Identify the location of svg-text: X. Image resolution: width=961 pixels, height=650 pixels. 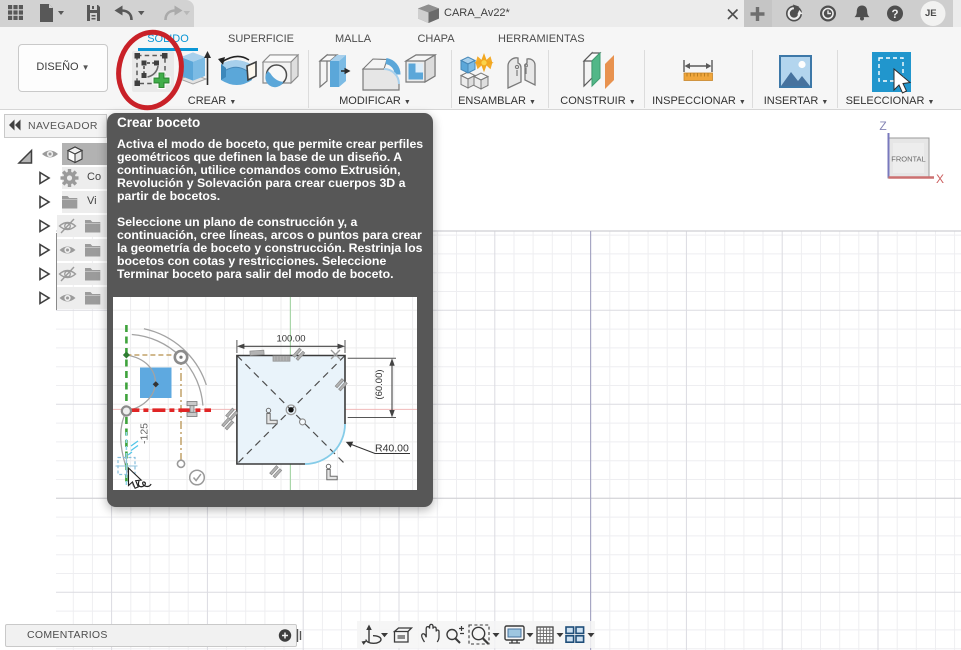
(940, 179).